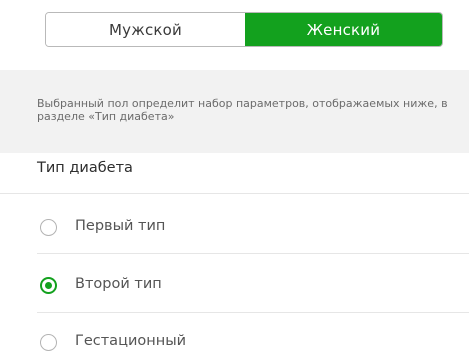 Image resolution: width=469 pixels, height=351 pixels. What do you see at coordinates (343, 29) in the screenshot?
I see `gender-female-button: Женский` at bounding box center [343, 29].